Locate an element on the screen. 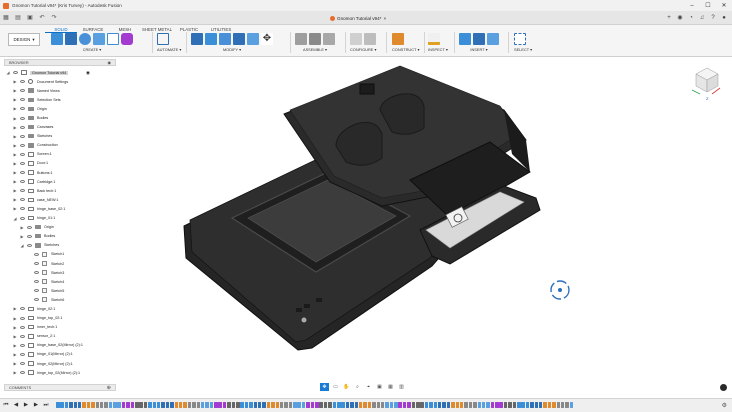 The width and height of the screenshot is (732, 412). viewports-icon: ▥ is located at coordinates (401, 387).